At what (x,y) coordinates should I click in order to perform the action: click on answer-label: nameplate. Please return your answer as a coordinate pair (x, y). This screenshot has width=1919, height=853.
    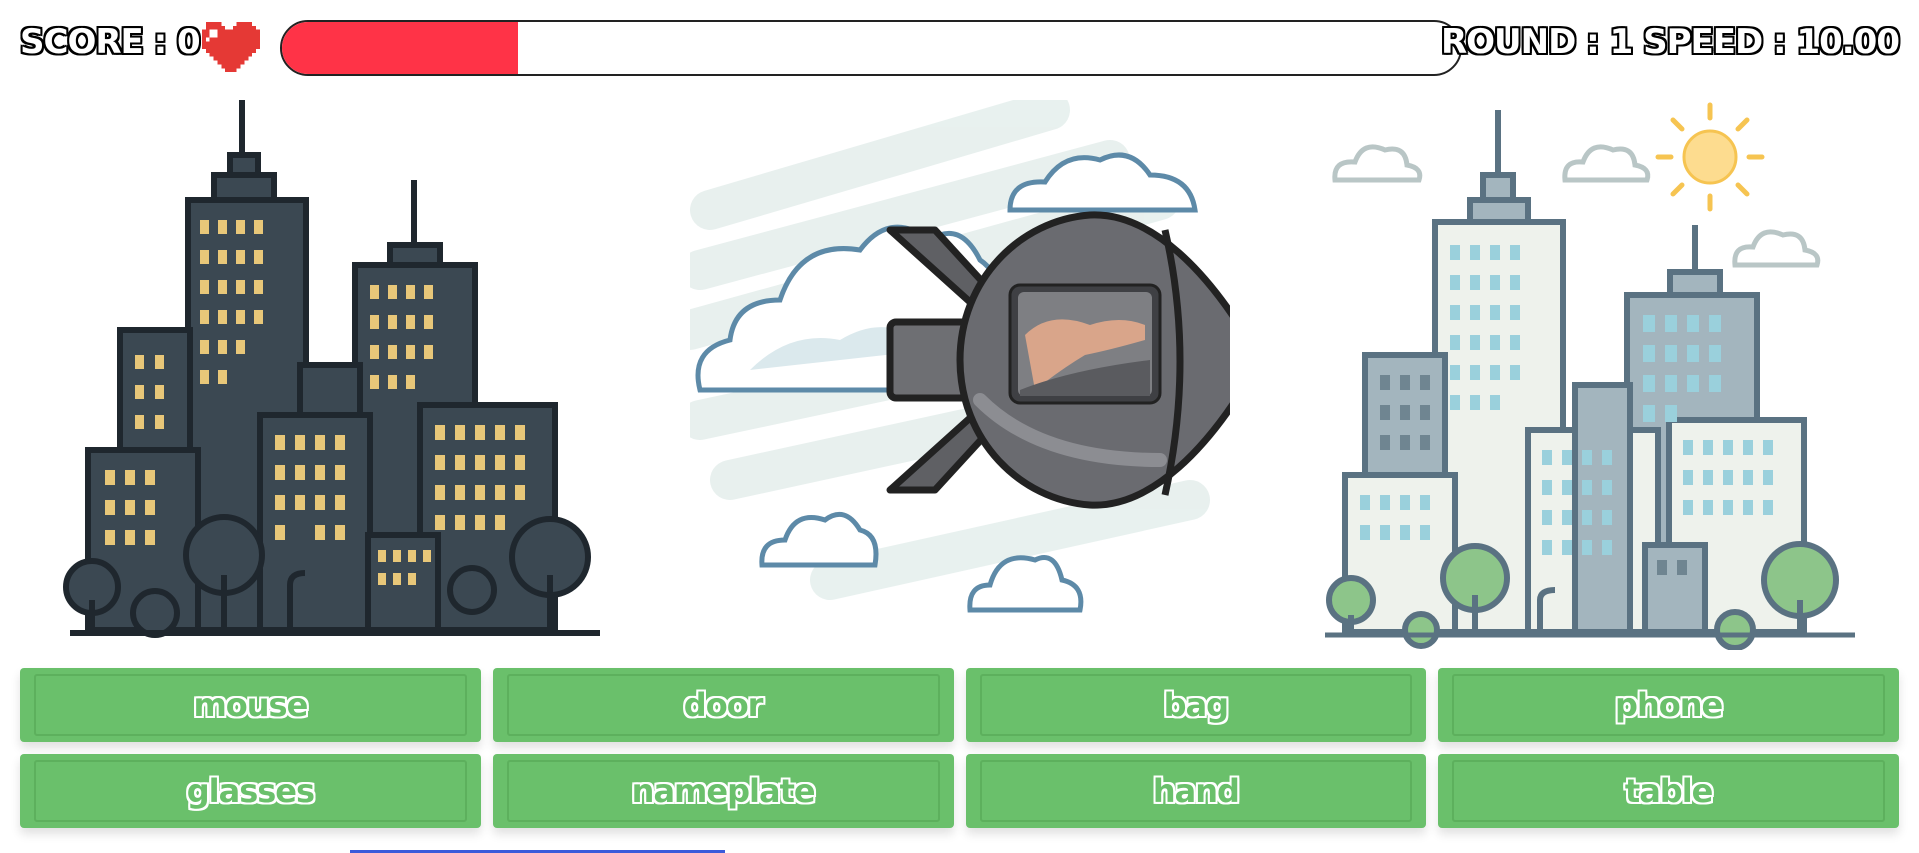
    Looking at the image, I should click on (723, 791).